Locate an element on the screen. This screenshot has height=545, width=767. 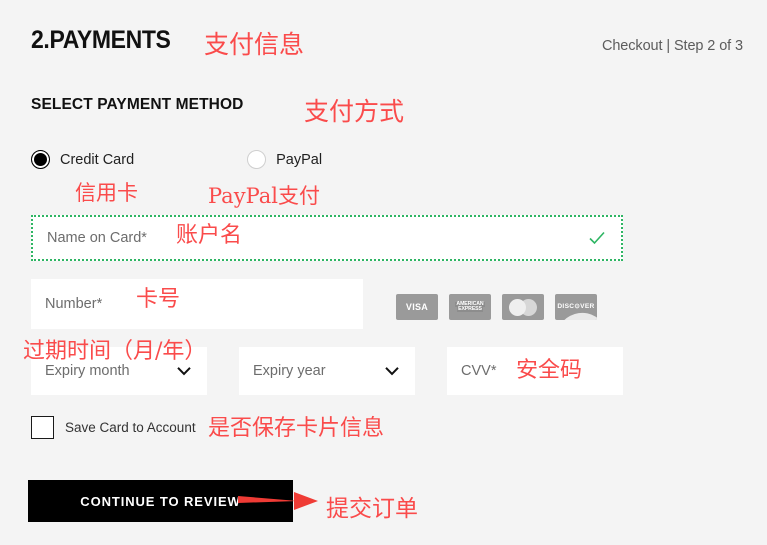
mastercard-circles-icon is located at coordinates (523, 307).